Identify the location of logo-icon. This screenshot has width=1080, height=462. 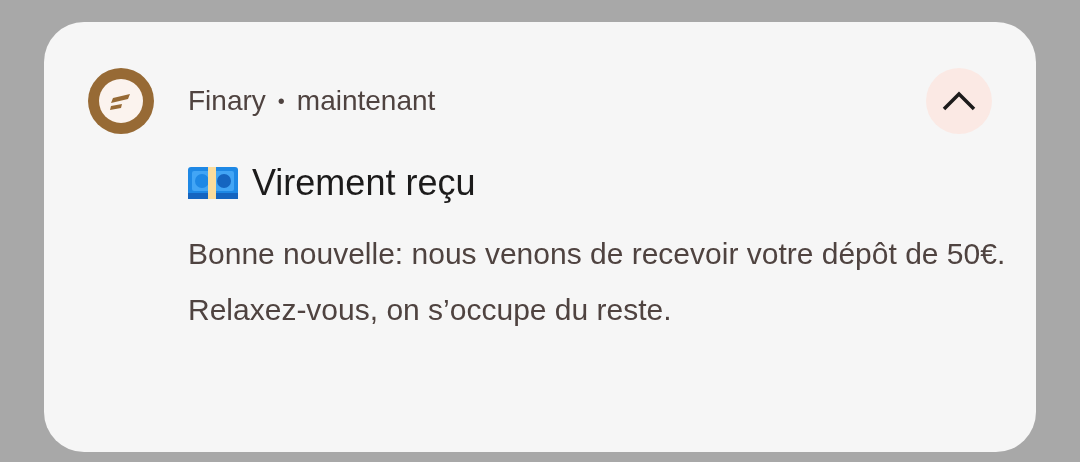
(121, 101).